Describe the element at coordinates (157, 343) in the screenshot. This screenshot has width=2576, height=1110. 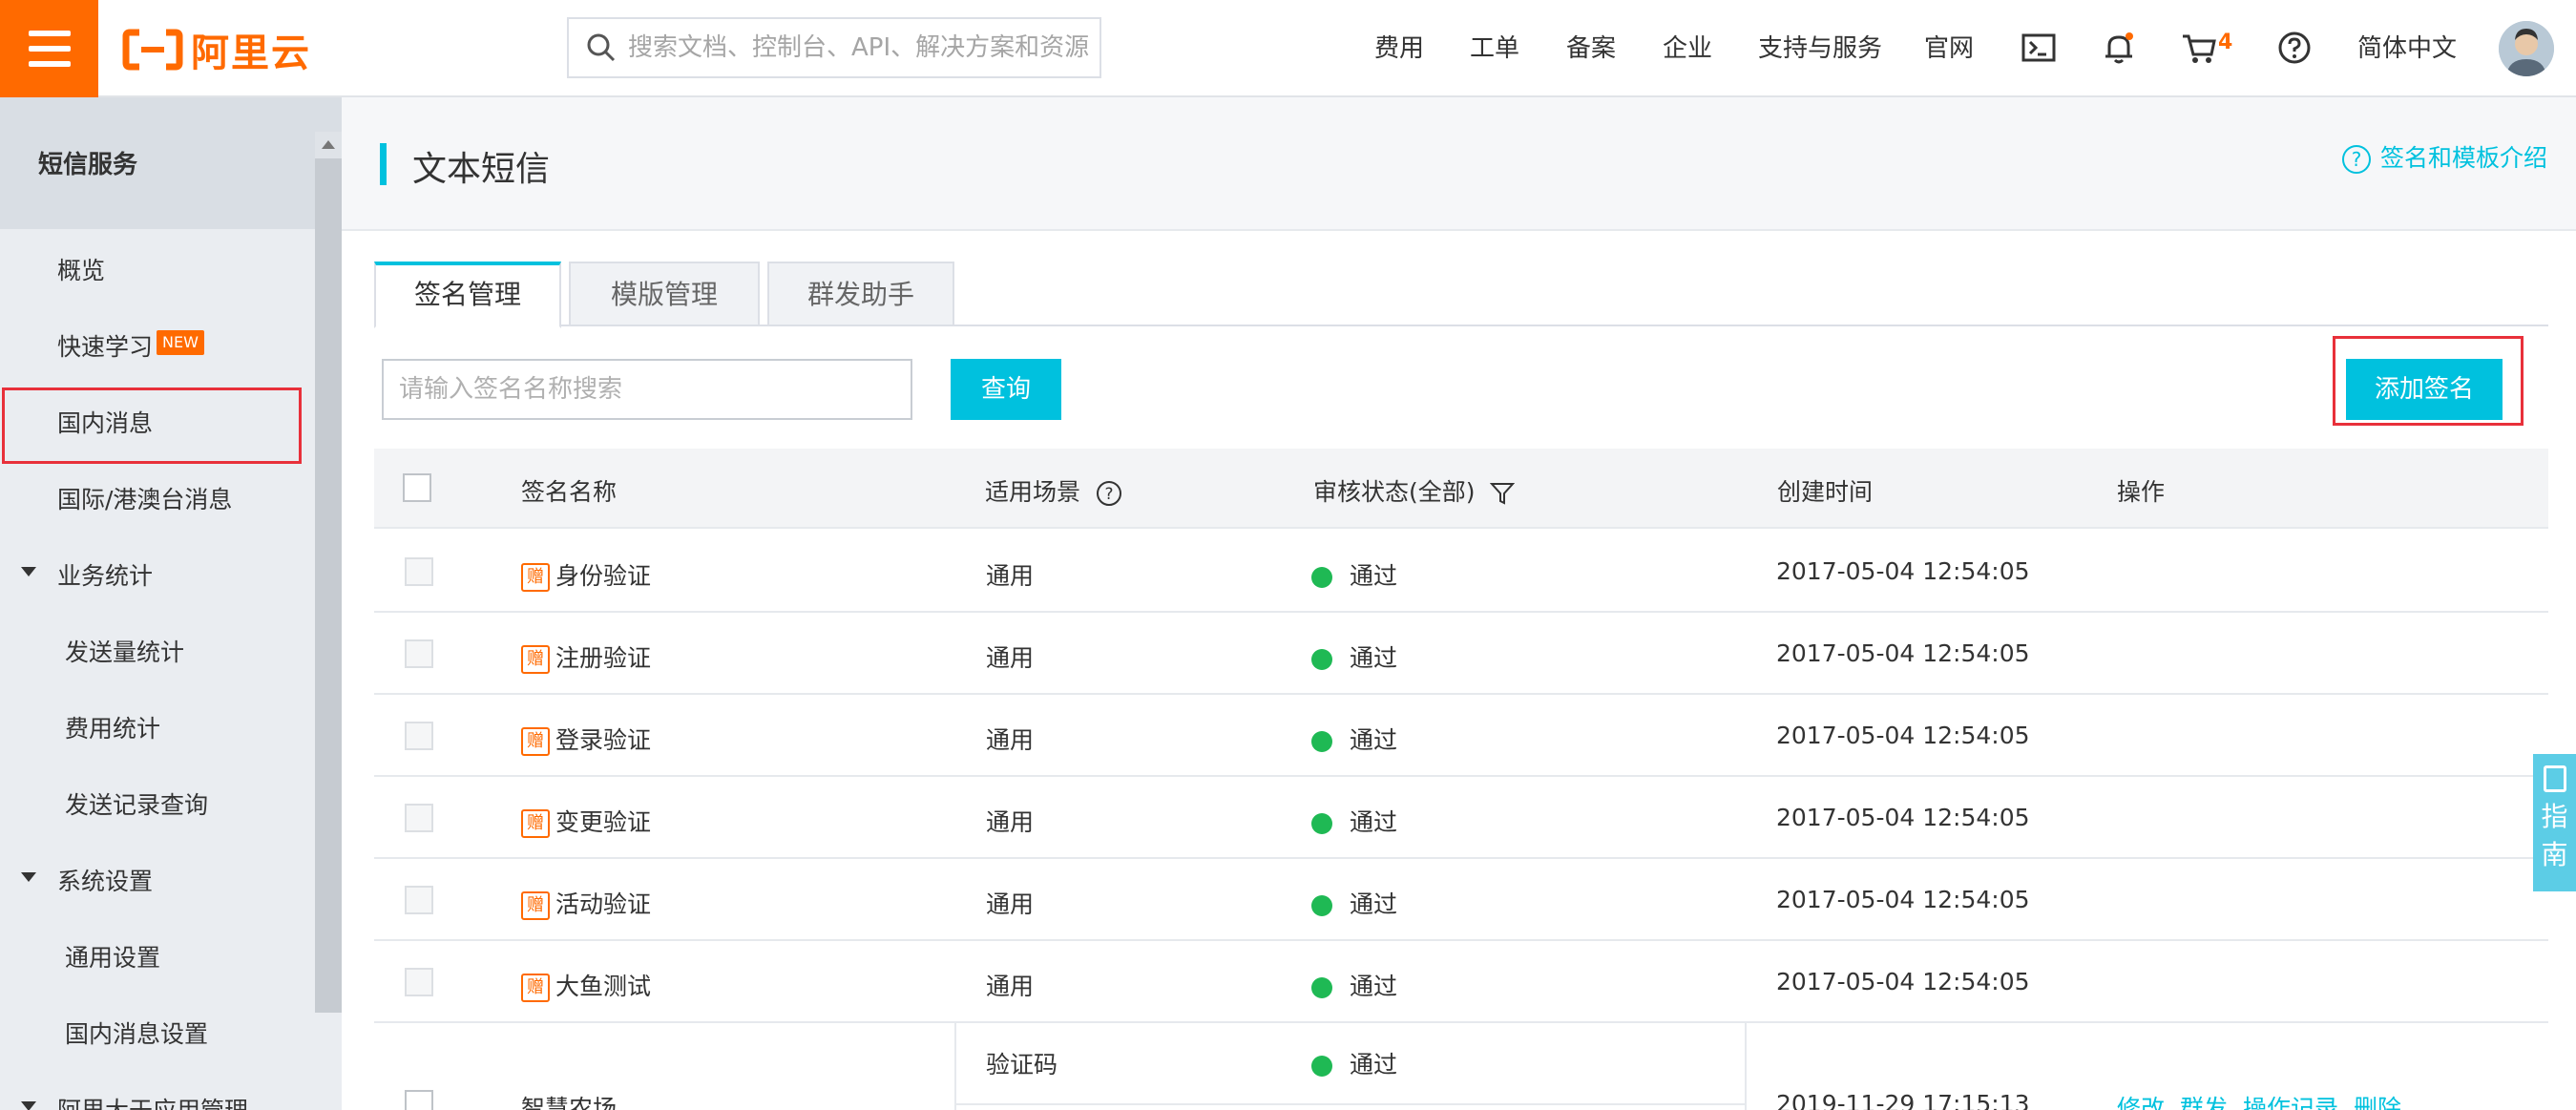
I see `sidebar-item-quick-start: 快速学习 NEW` at that location.